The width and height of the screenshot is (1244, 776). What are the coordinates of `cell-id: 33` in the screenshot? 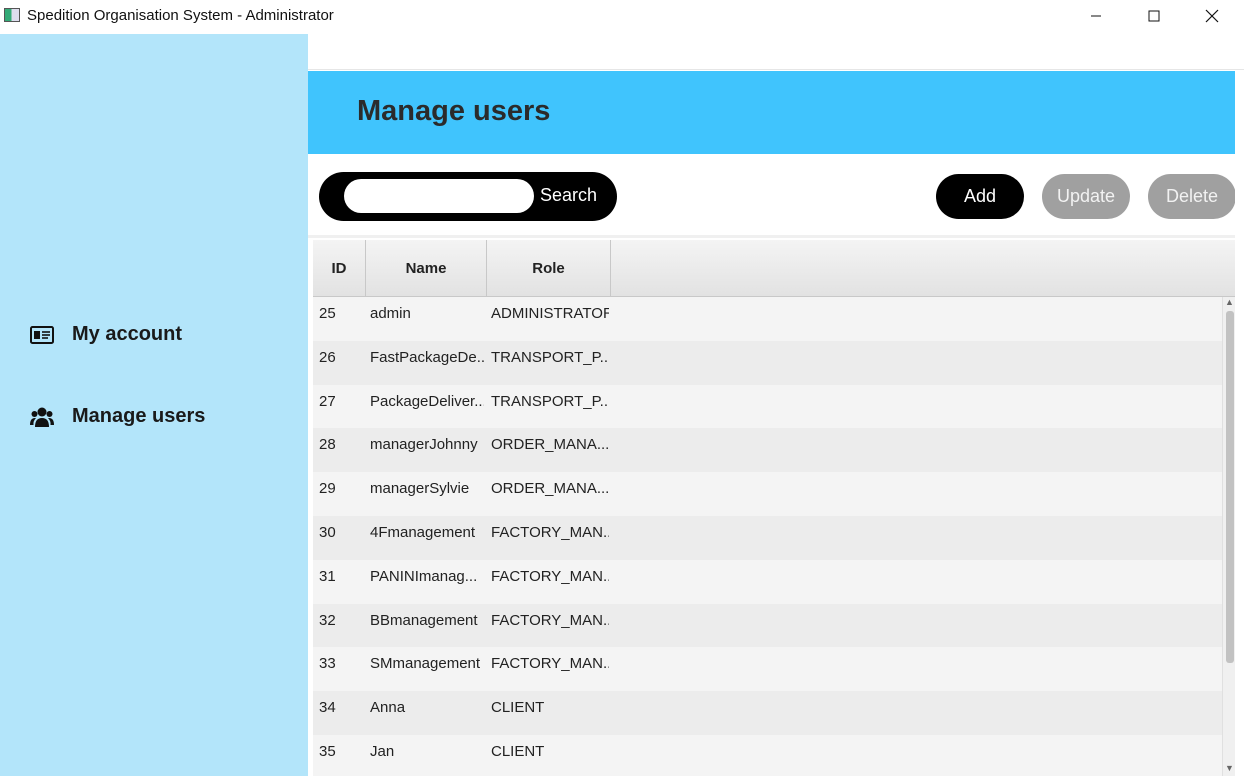 It's located at (327, 664).